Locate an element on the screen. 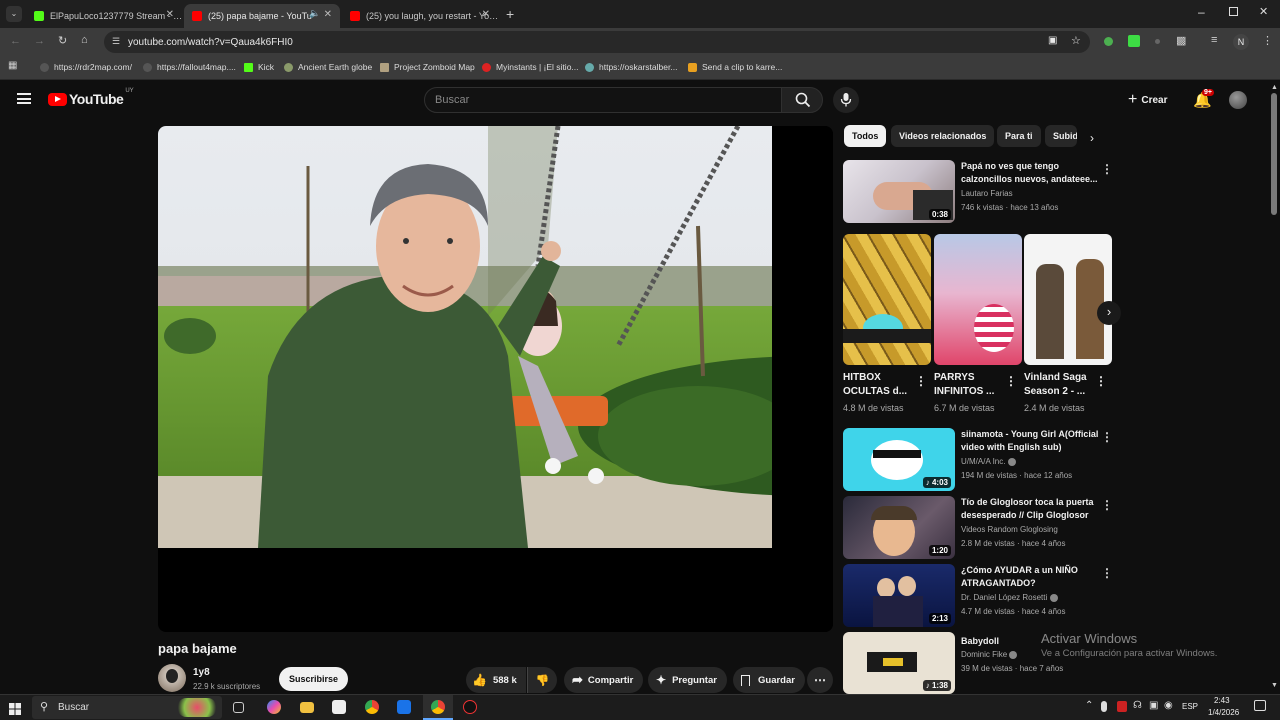 The width and height of the screenshot is (1280, 720). channel-name: 1y8 is located at coordinates (201, 672).